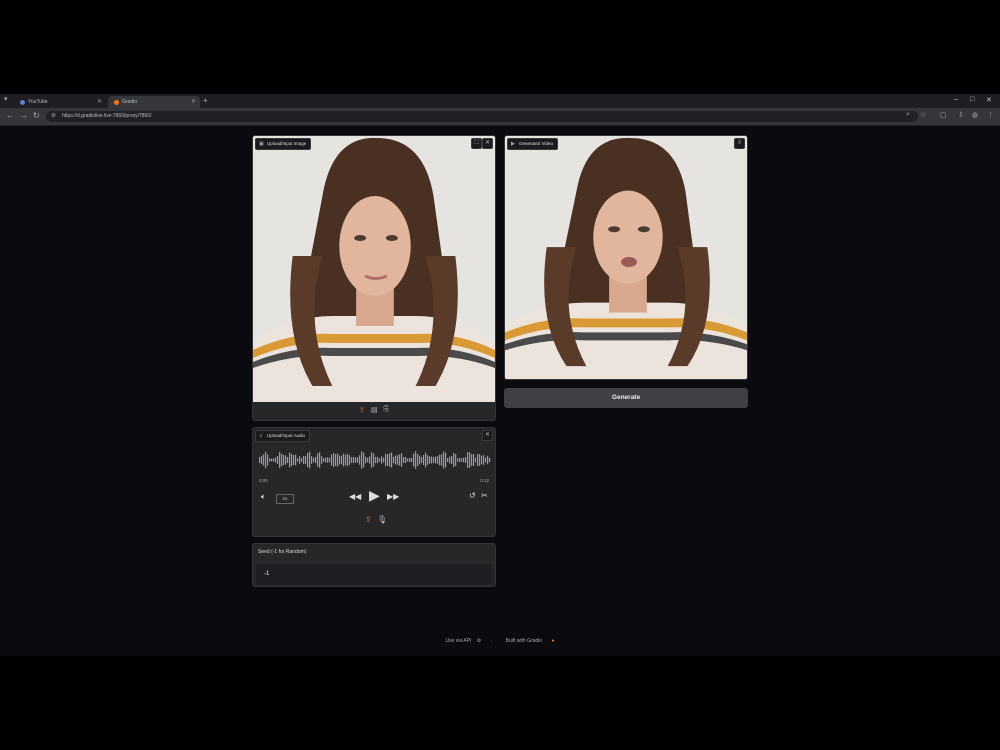 The height and width of the screenshot is (750, 1000). What do you see at coordinates (975, 115) in the screenshot?
I see `profile-icon: ◍` at bounding box center [975, 115].